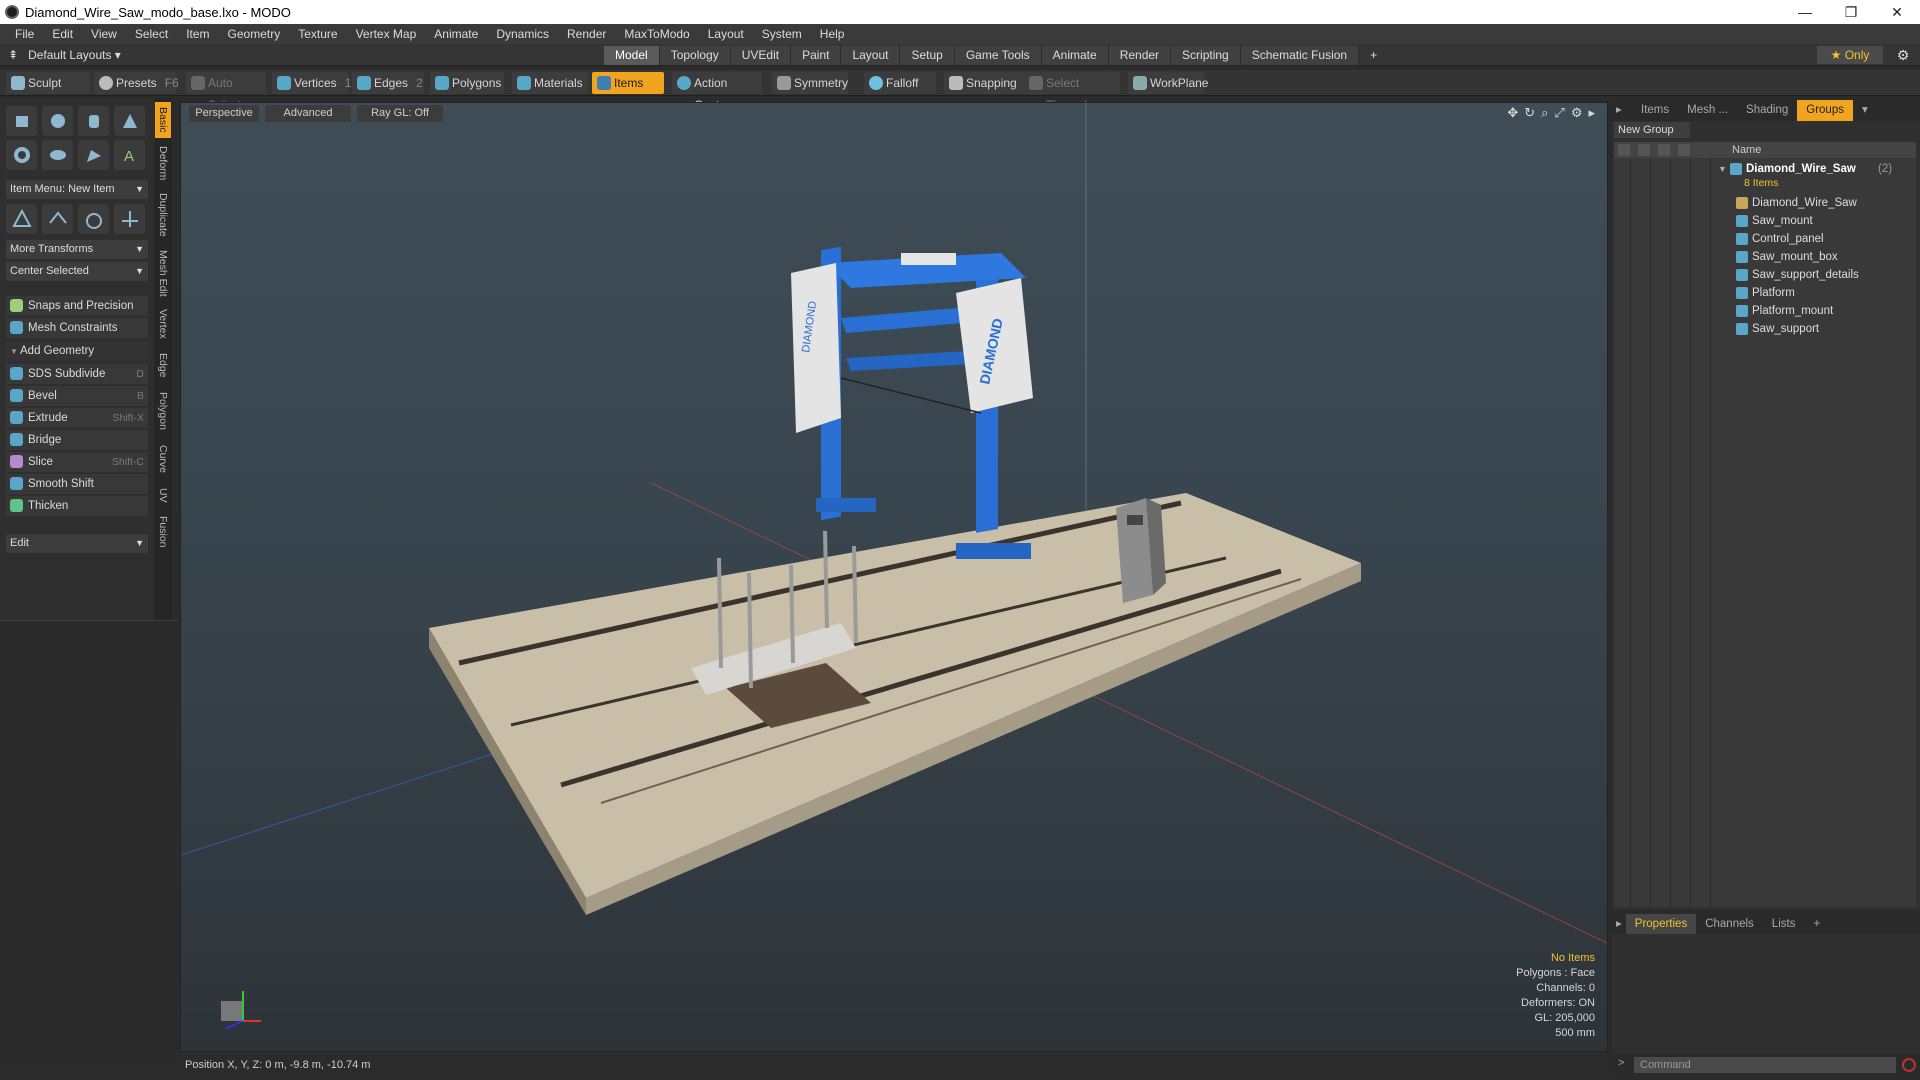  Describe the element at coordinates (628, 83) in the screenshot. I see `items-button: Items` at that location.